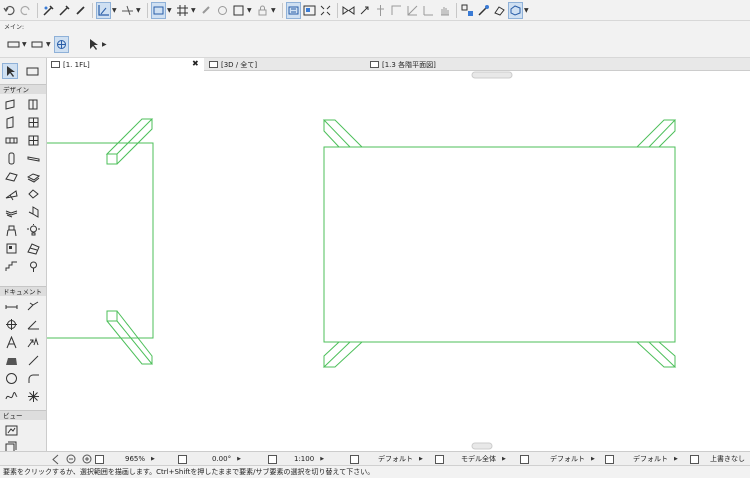  I want to click on pen-icon, so click(524, 459).